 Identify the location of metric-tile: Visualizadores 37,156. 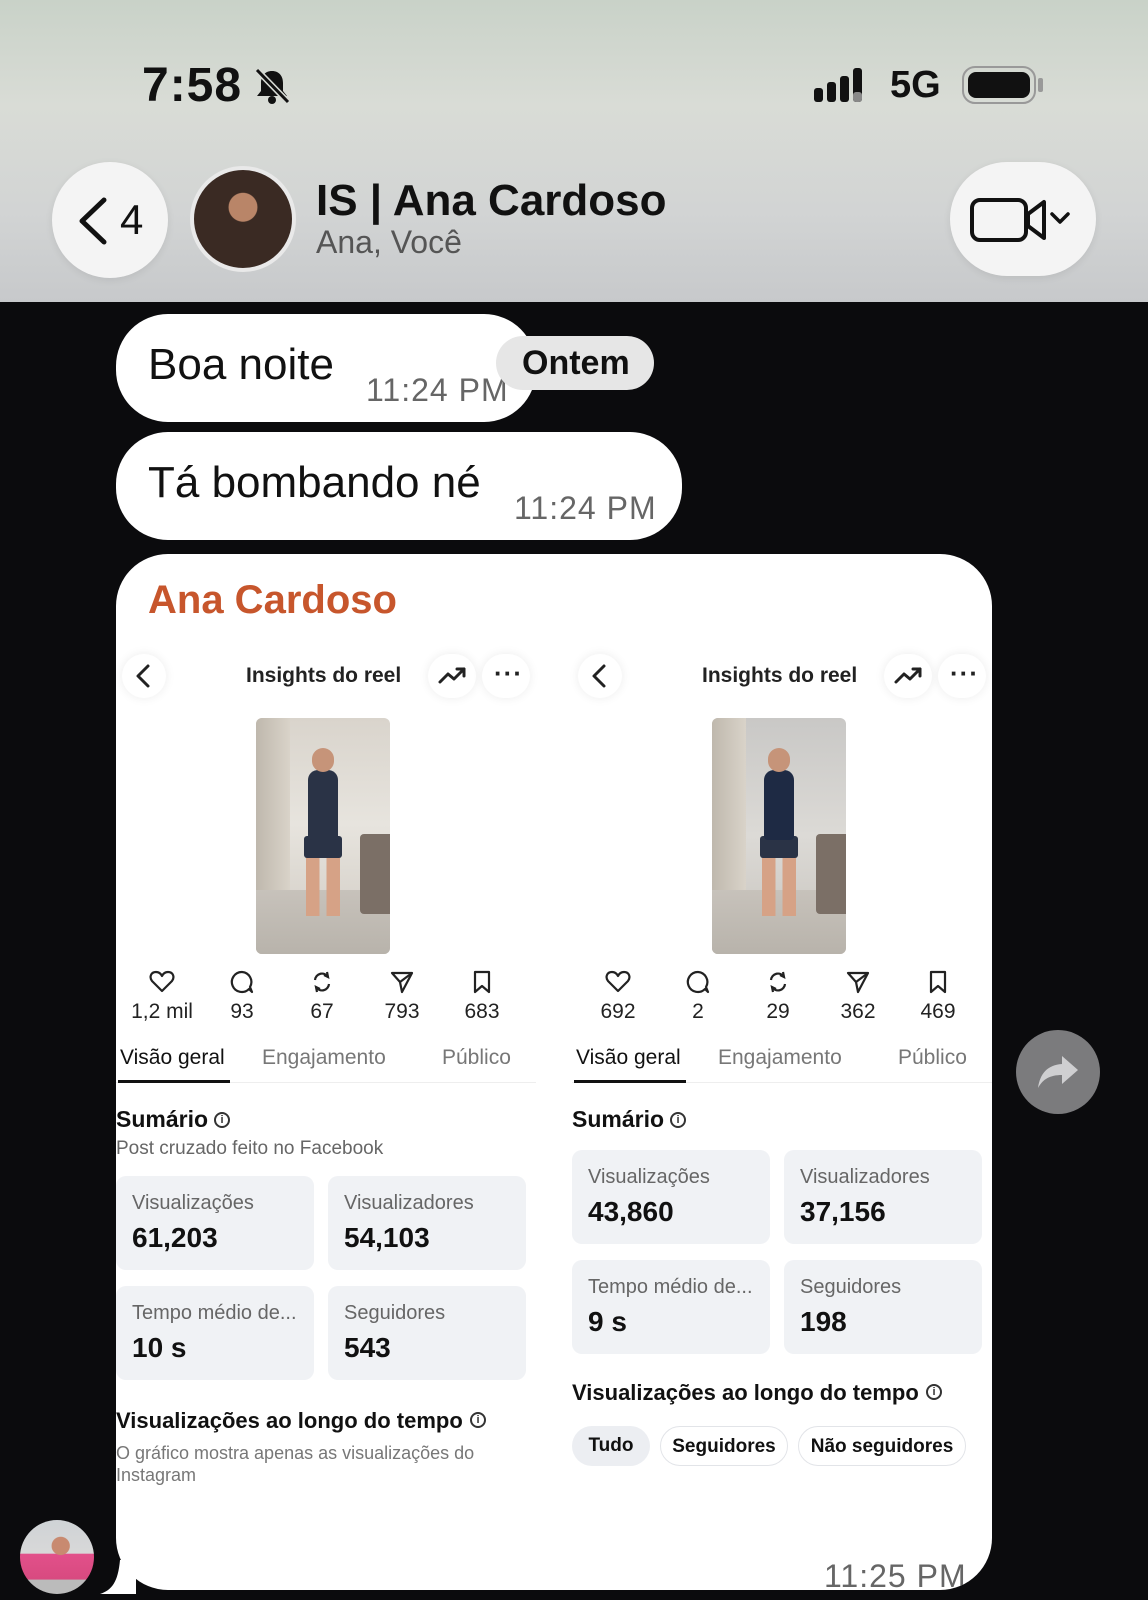
(883, 1197).